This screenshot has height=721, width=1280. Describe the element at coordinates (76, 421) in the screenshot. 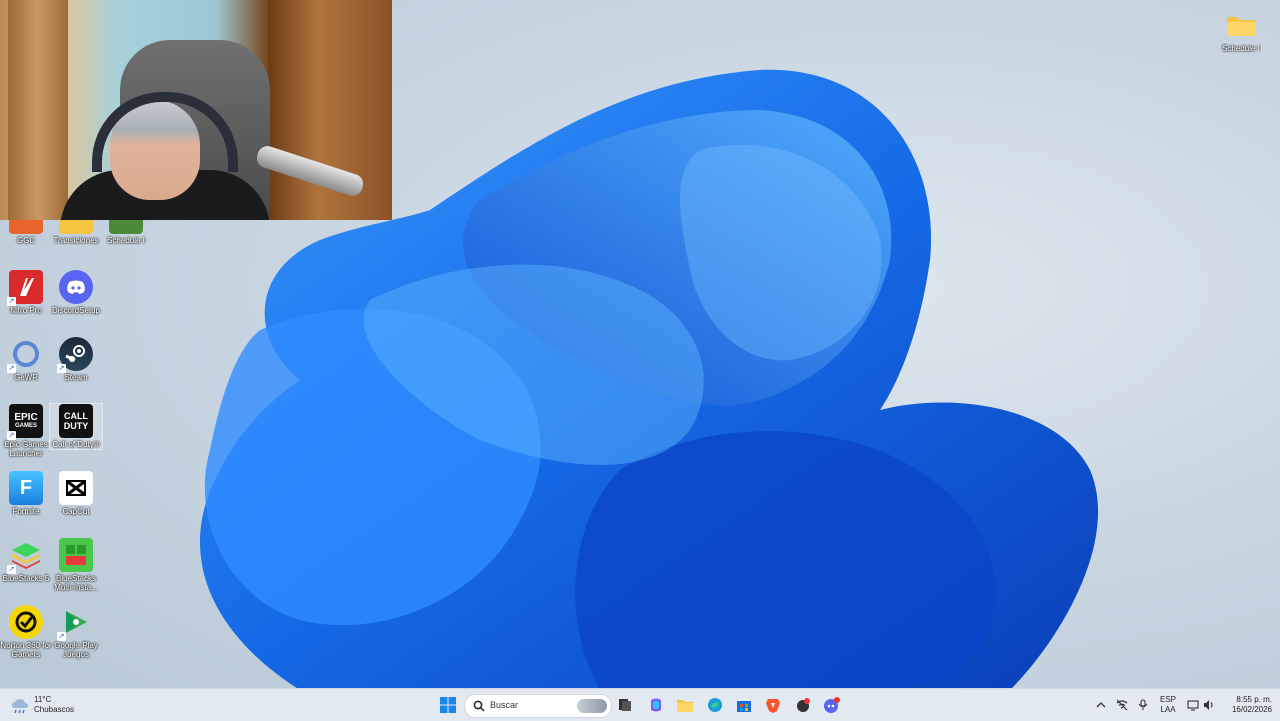

I see `call-of-duty-icon: CALL DUTY` at that location.